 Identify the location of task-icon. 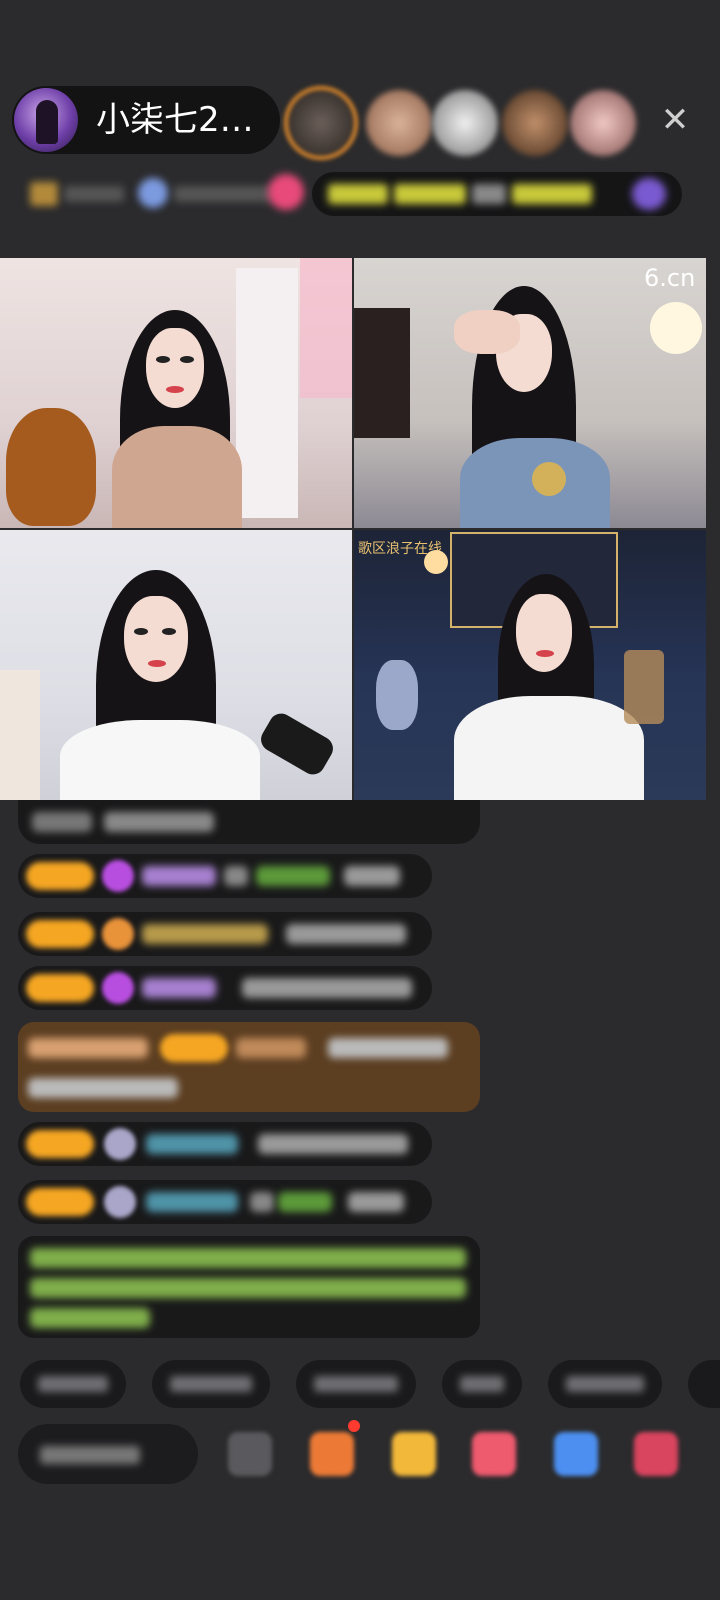
(332, 1454).